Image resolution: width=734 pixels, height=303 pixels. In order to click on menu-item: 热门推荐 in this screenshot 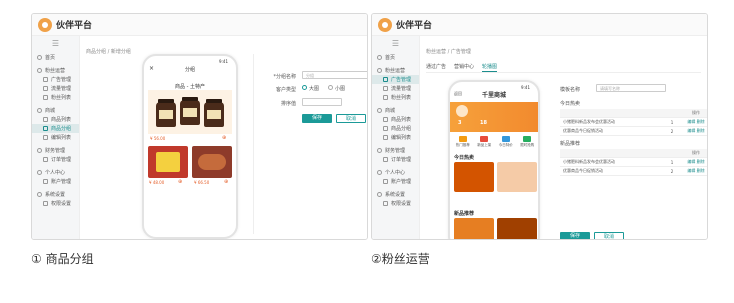, I will do `click(463, 142)`.